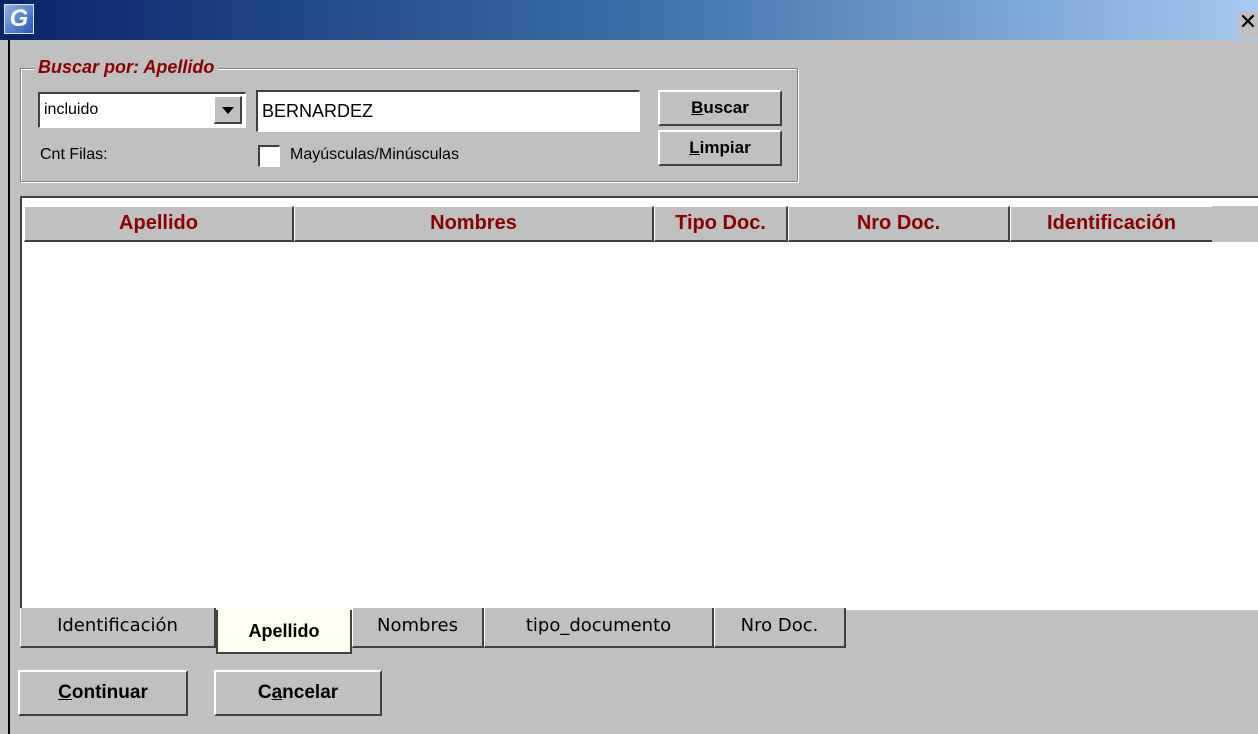 The image size is (1258, 734). I want to click on case-sensitive-checkbox, so click(269, 156).